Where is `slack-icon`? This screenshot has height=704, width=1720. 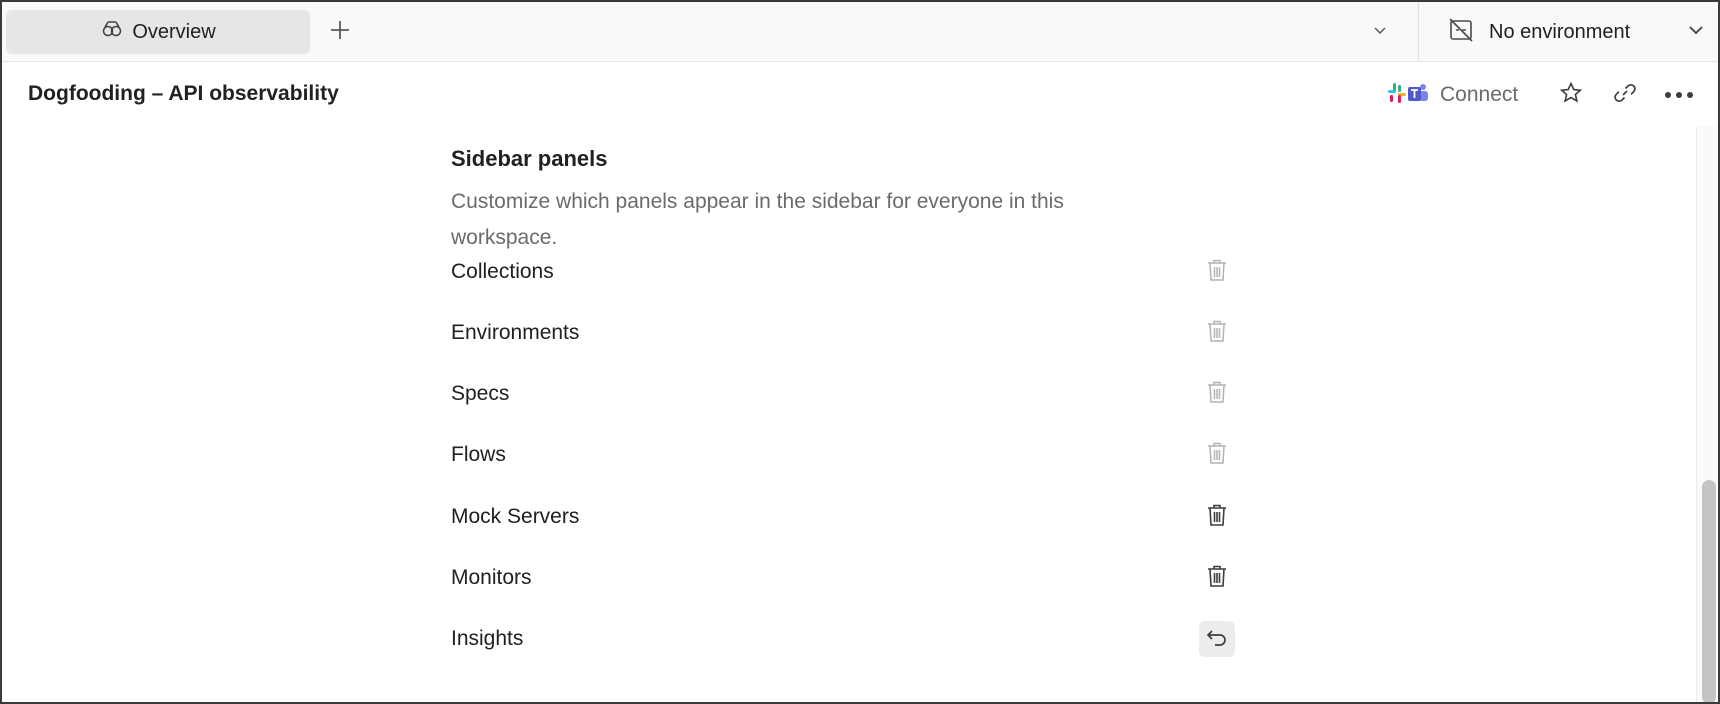
slack-icon is located at coordinates (1397, 95).